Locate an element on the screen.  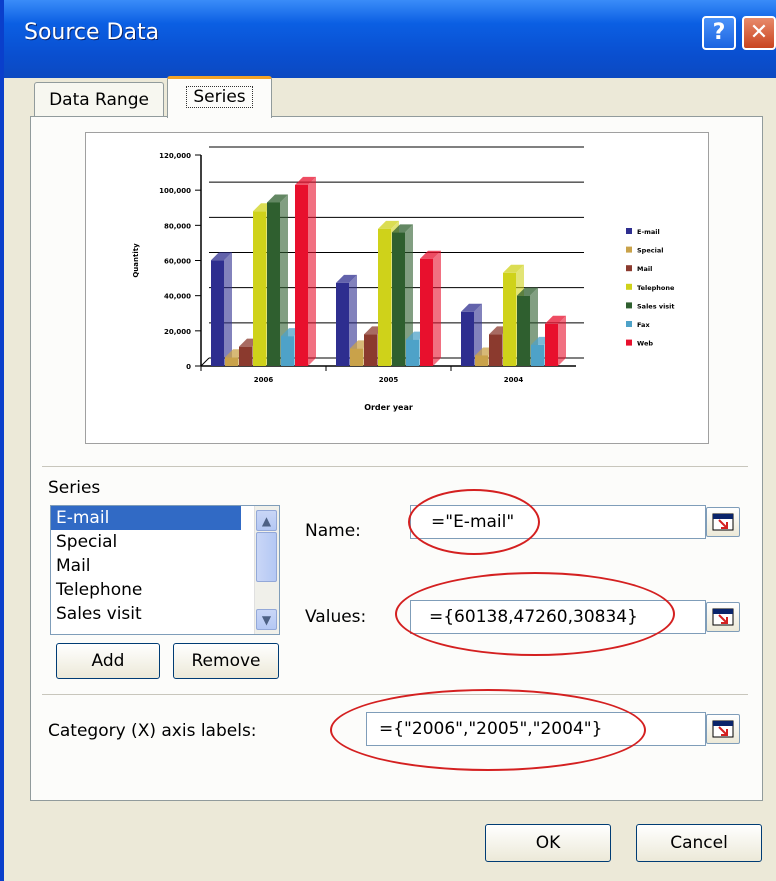
axis-depth is located at coordinates (205, 362).